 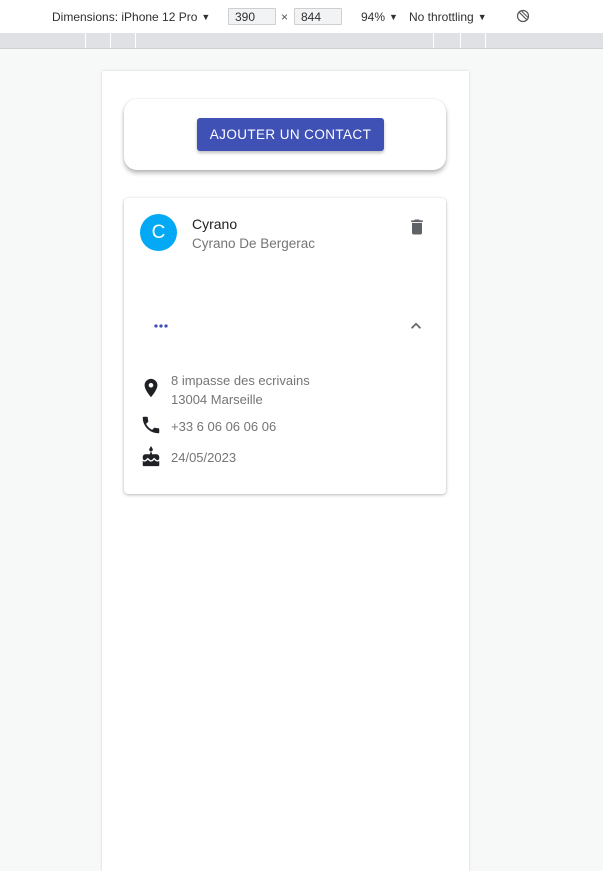 I want to click on address-line-2: 13004 Marseille, so click(x=217, y=399).